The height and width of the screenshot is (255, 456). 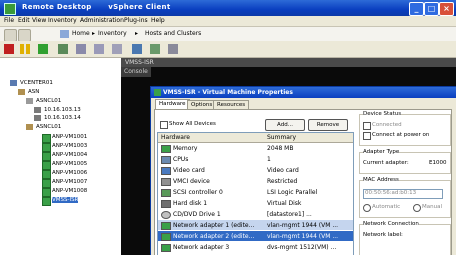 I want to click on table-row: Video card Video card, so click(x=255, y=170).